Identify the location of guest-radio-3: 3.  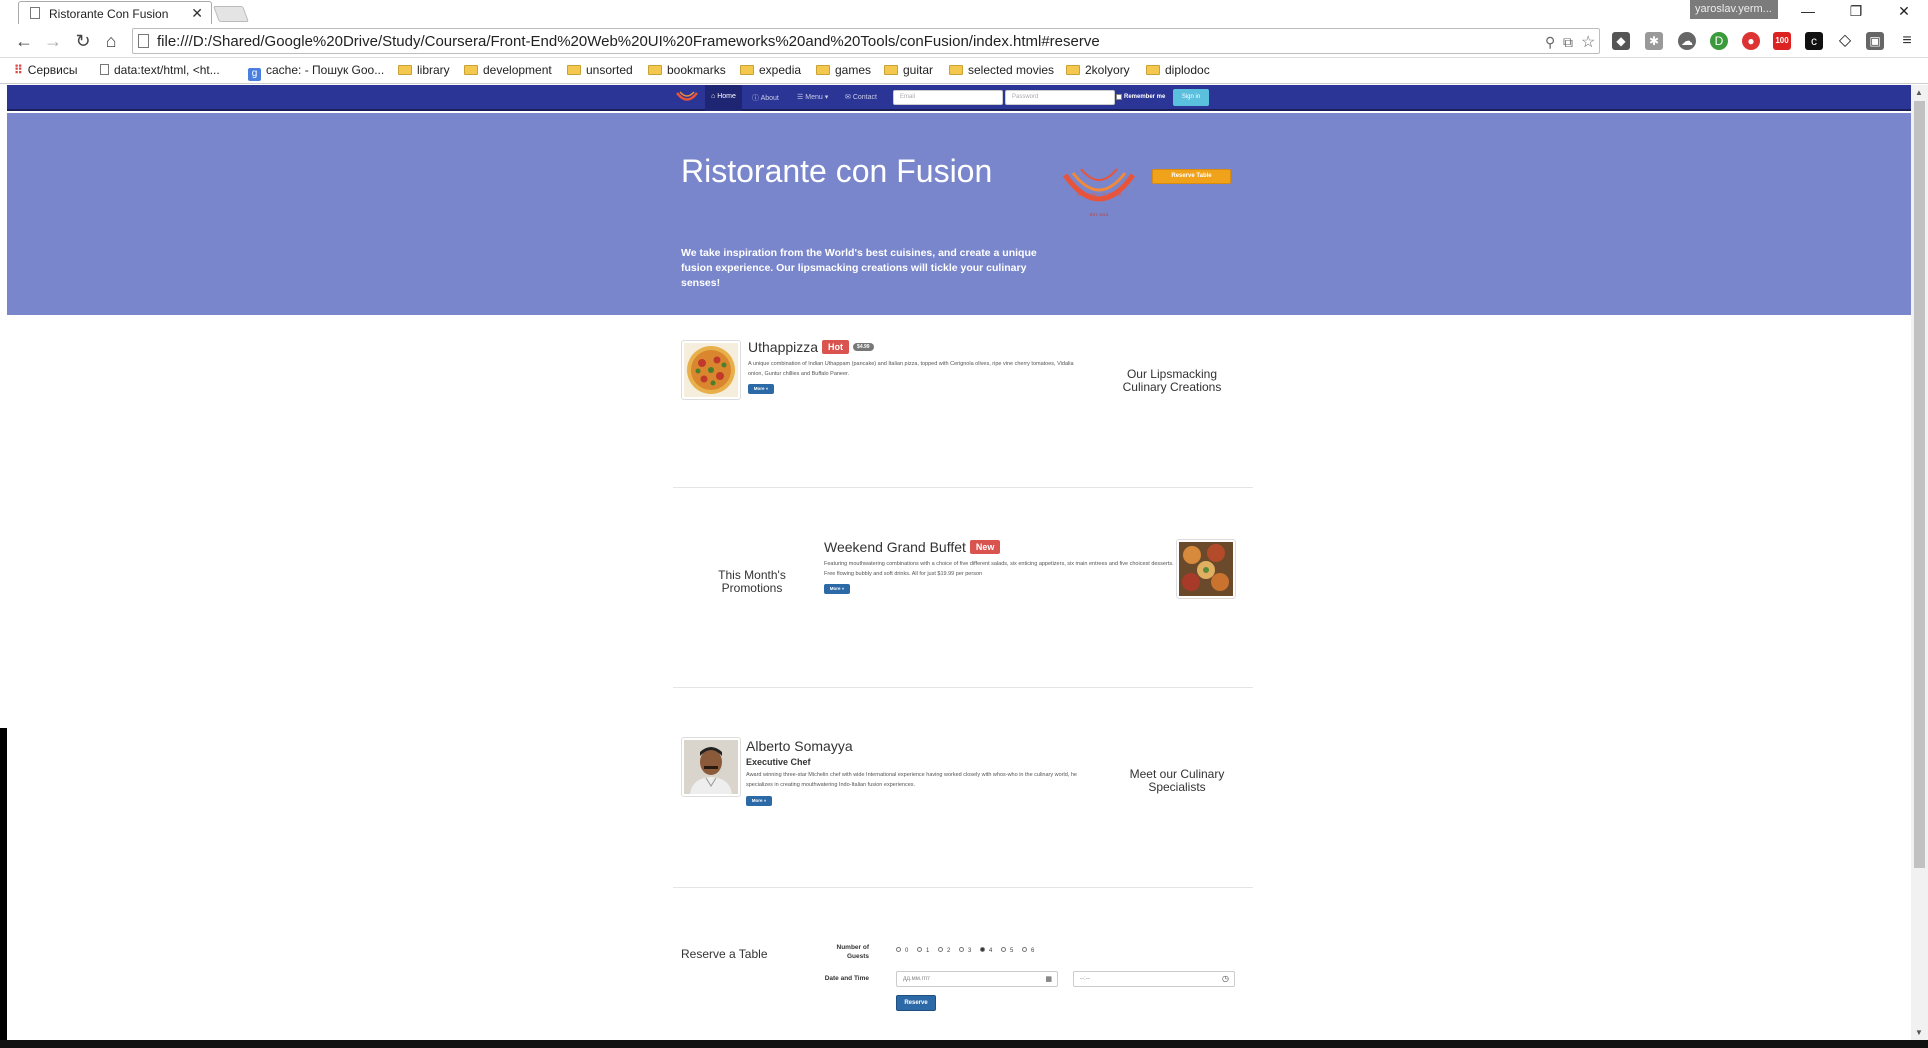
(965, 950).